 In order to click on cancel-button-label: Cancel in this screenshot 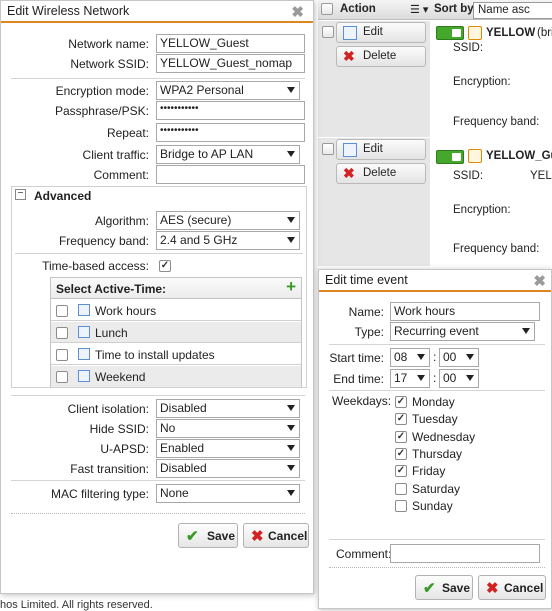, I will do `click(524, 588)`.